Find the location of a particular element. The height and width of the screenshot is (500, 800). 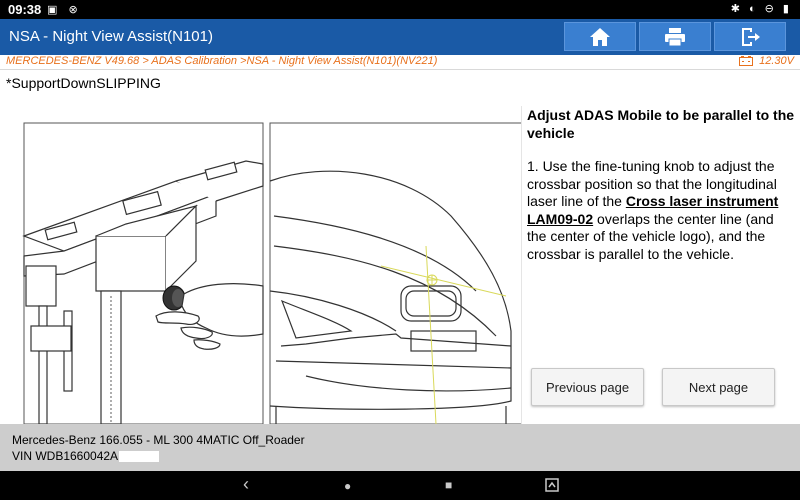

screenshot-icon is located at coordinates (552, 485).